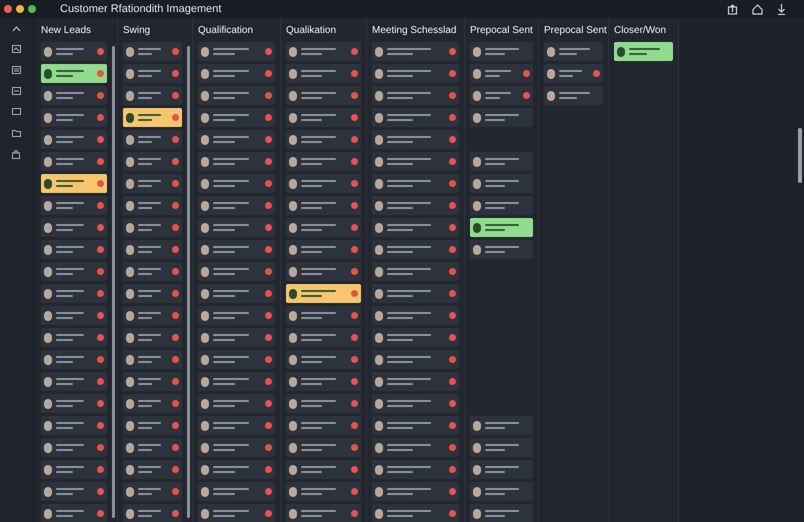 Image resolution: width=804 pixels, height=522 pixels. I want to click on image-icon, so click(16, 49).